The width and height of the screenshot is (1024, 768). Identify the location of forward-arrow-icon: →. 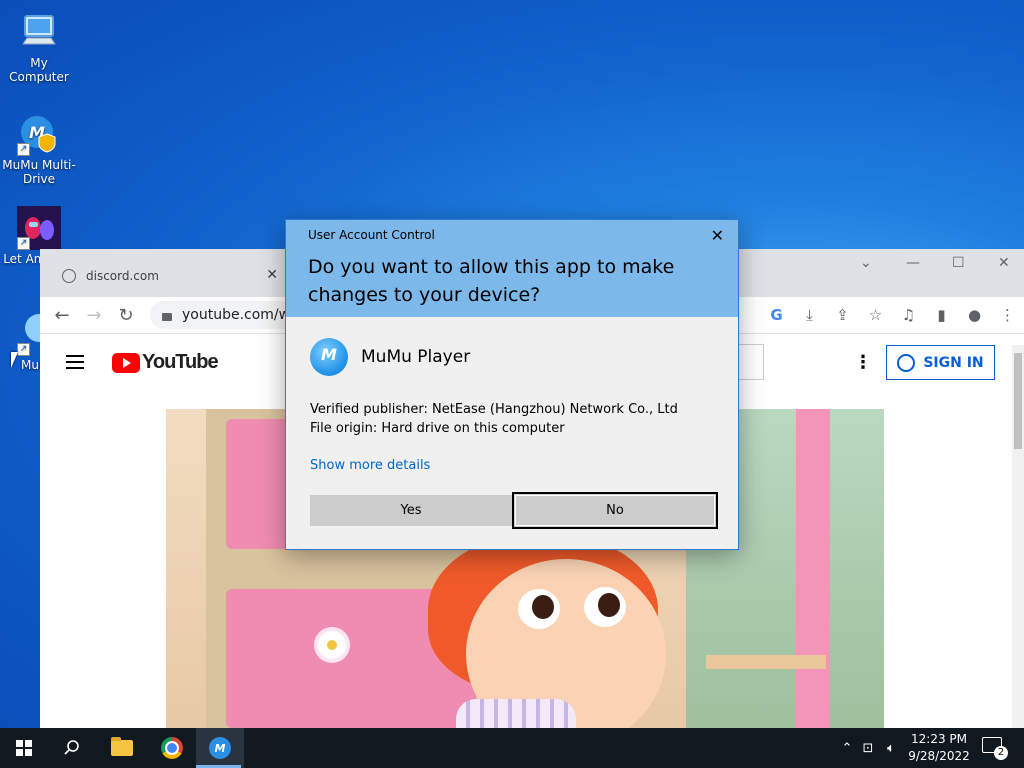
(94, 315).